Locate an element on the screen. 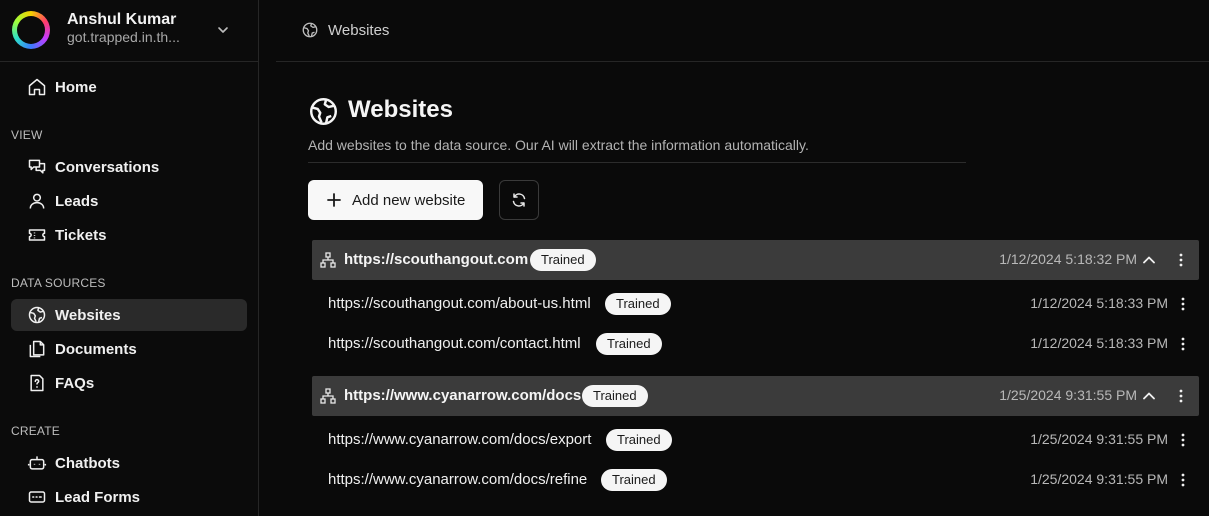  sidebar-item-label: Conversations is located at coordinates (107, 167).